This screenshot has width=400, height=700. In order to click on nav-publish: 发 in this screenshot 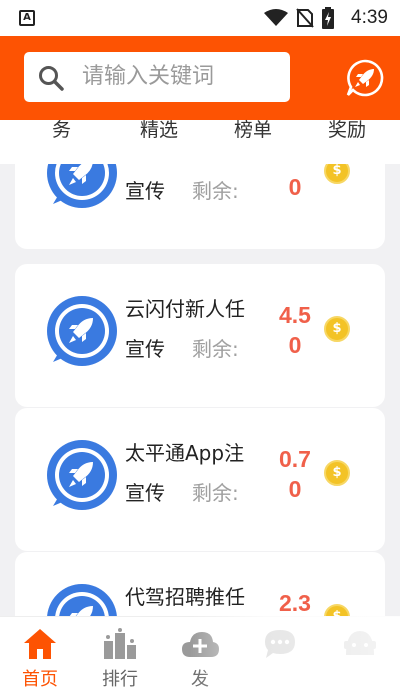, I will do `click(200, 659)`.